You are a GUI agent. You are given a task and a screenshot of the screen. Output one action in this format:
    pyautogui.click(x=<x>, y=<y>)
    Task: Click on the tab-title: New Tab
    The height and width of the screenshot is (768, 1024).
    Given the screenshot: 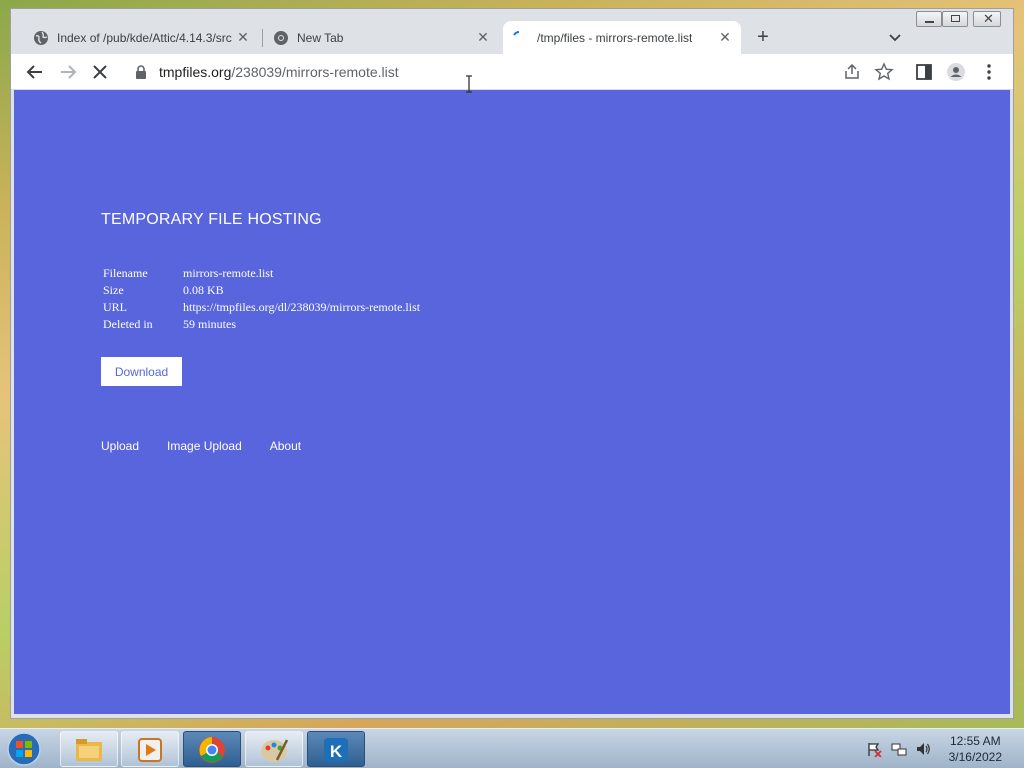 What is the action you would take?
    pyautogui.click(x=320, y=37)
    